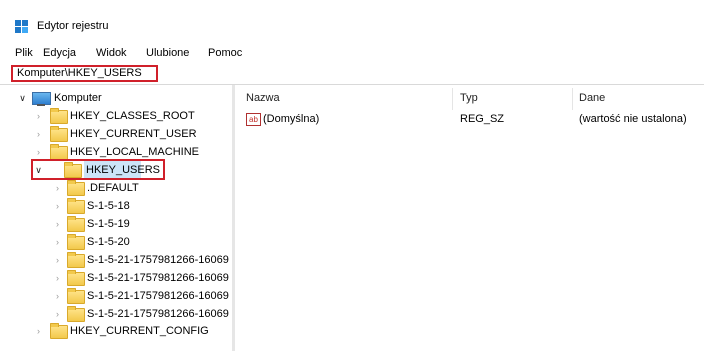 Image resolution: width=704 pixels, height=351 pixels. What do you see at coordinates (482, 119) in the screenshot?
I see `value-type: REG_SZ` at bounding box center [482, 119].